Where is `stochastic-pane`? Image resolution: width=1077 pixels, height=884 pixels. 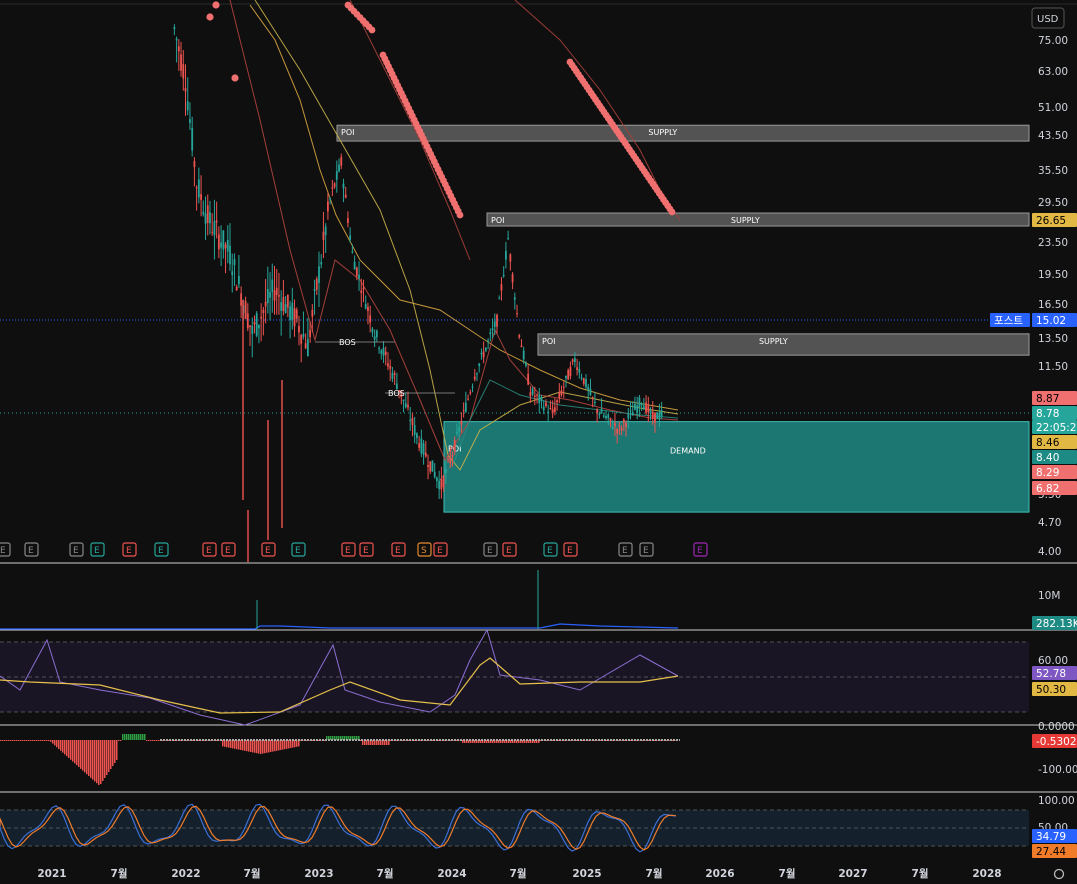 stochastic-pane is located at coordinates (514, 828).